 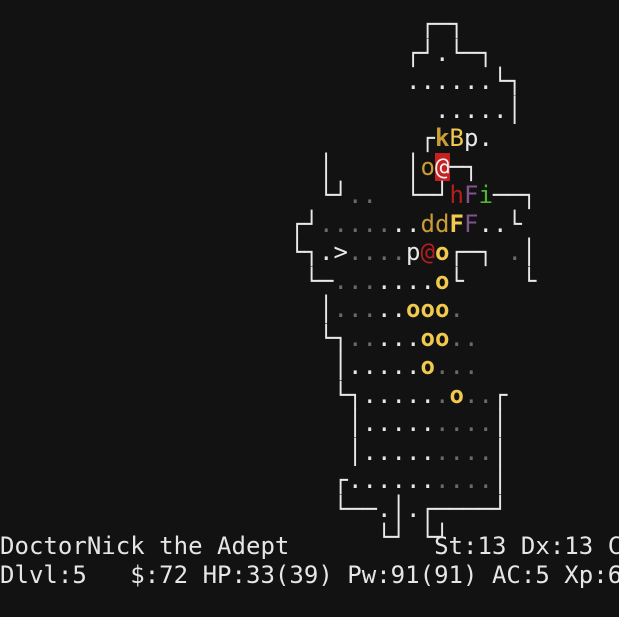 I want to click on lichen-monster: F, so click(x=471, y=223).